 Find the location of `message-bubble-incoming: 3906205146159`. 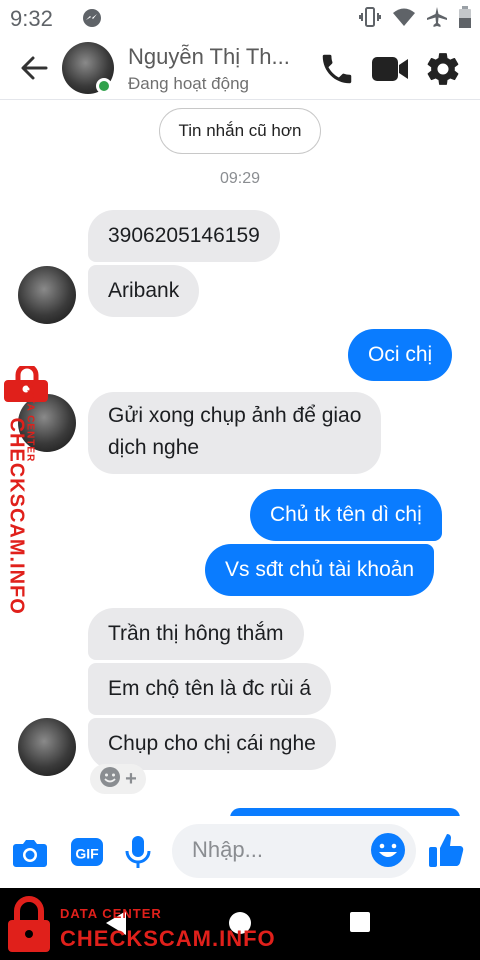

message-bubble-incoming: 3906205146159 is located at coordinates (184, 236).